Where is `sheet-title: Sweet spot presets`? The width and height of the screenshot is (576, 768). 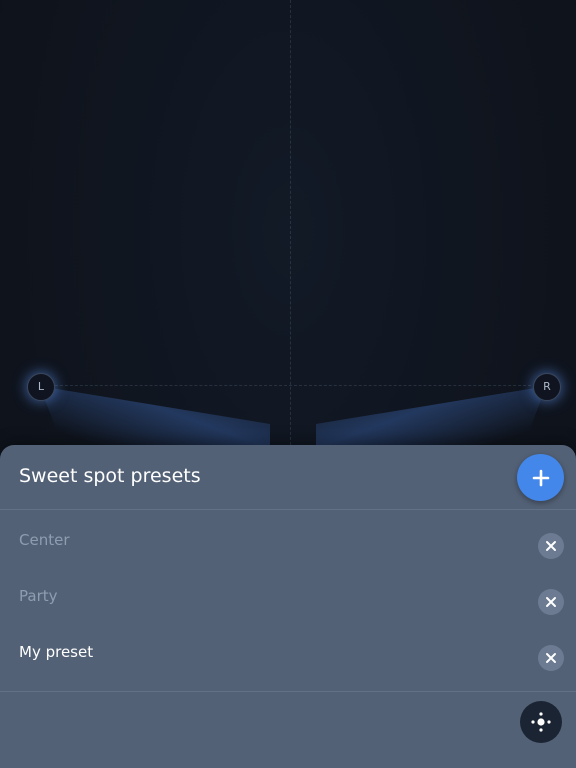
sheet-title: Sweet spot presets is located at coordinates (110, 476).